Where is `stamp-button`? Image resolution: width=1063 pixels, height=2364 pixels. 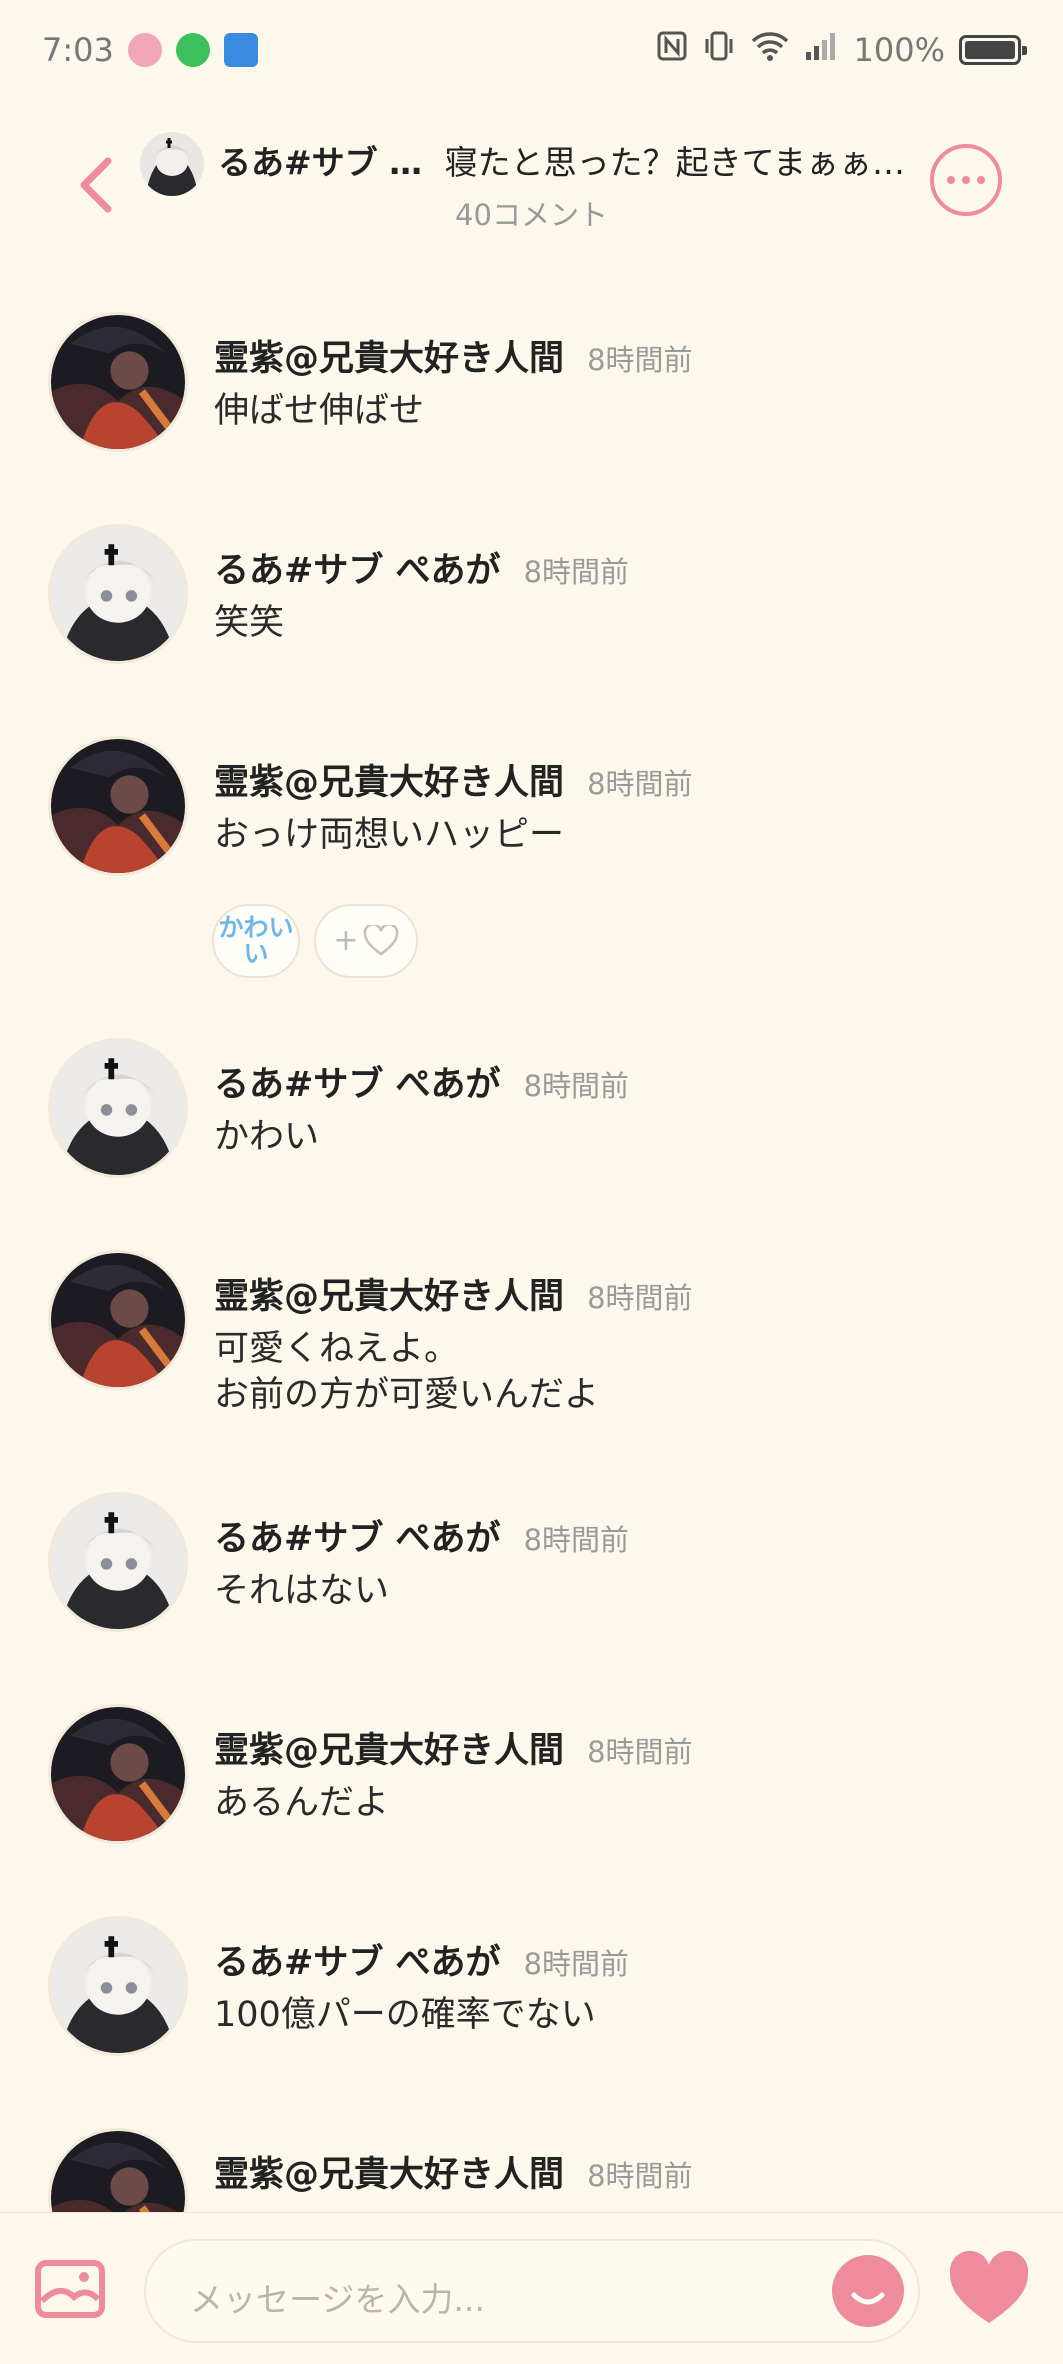 stamp-button is located at coordinates (868, 2291).